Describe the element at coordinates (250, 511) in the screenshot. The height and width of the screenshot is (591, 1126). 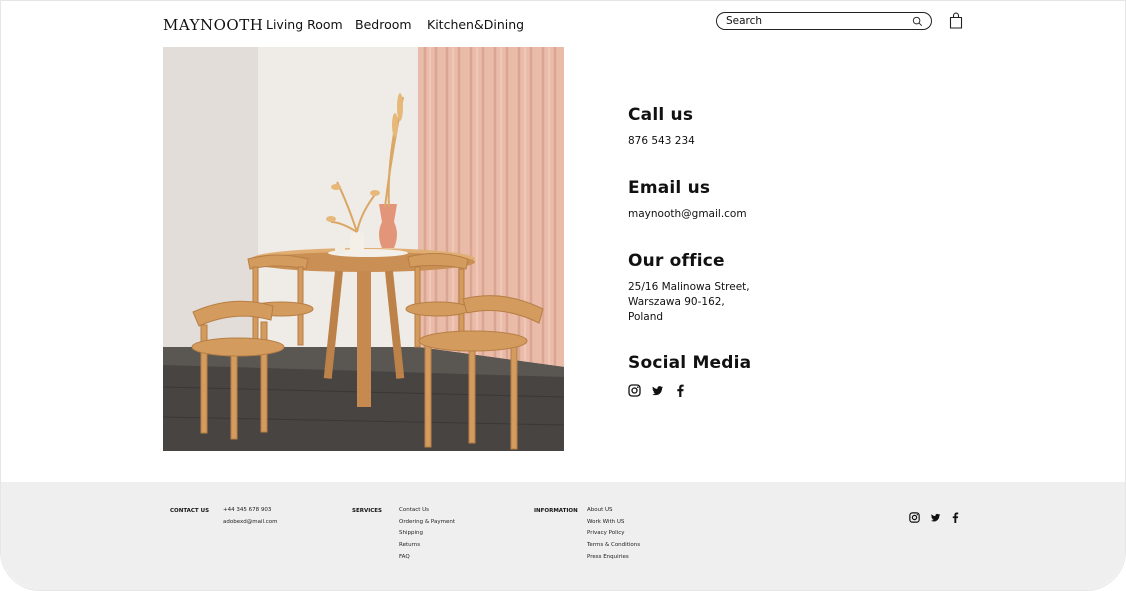
I see `footer-phone: +44 345 678 903` at that location.